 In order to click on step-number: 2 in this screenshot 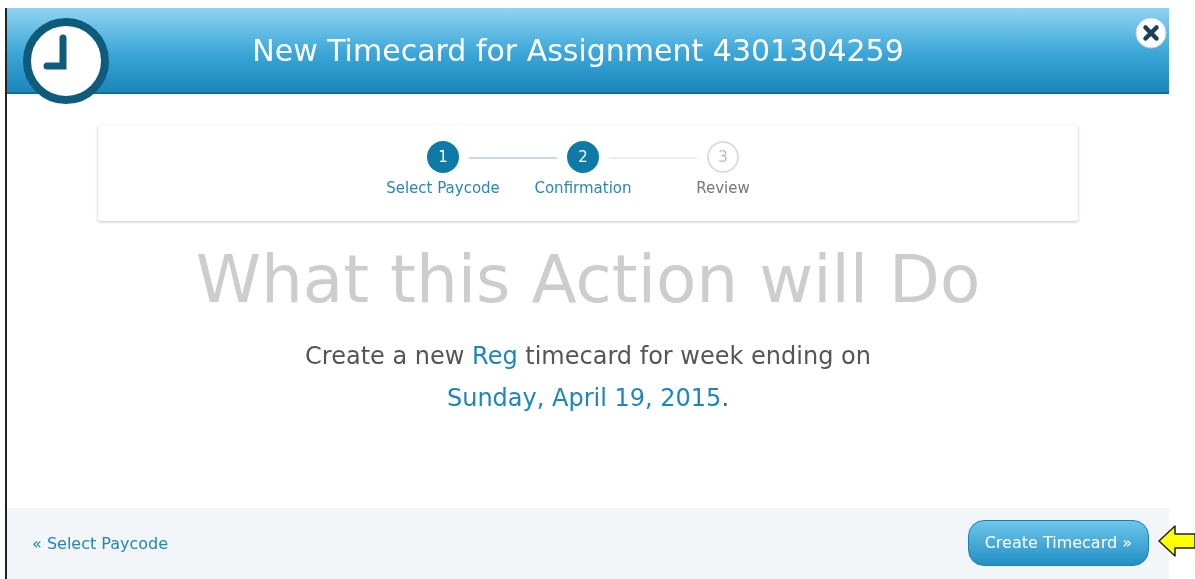, I will do `click(583, 157)`.